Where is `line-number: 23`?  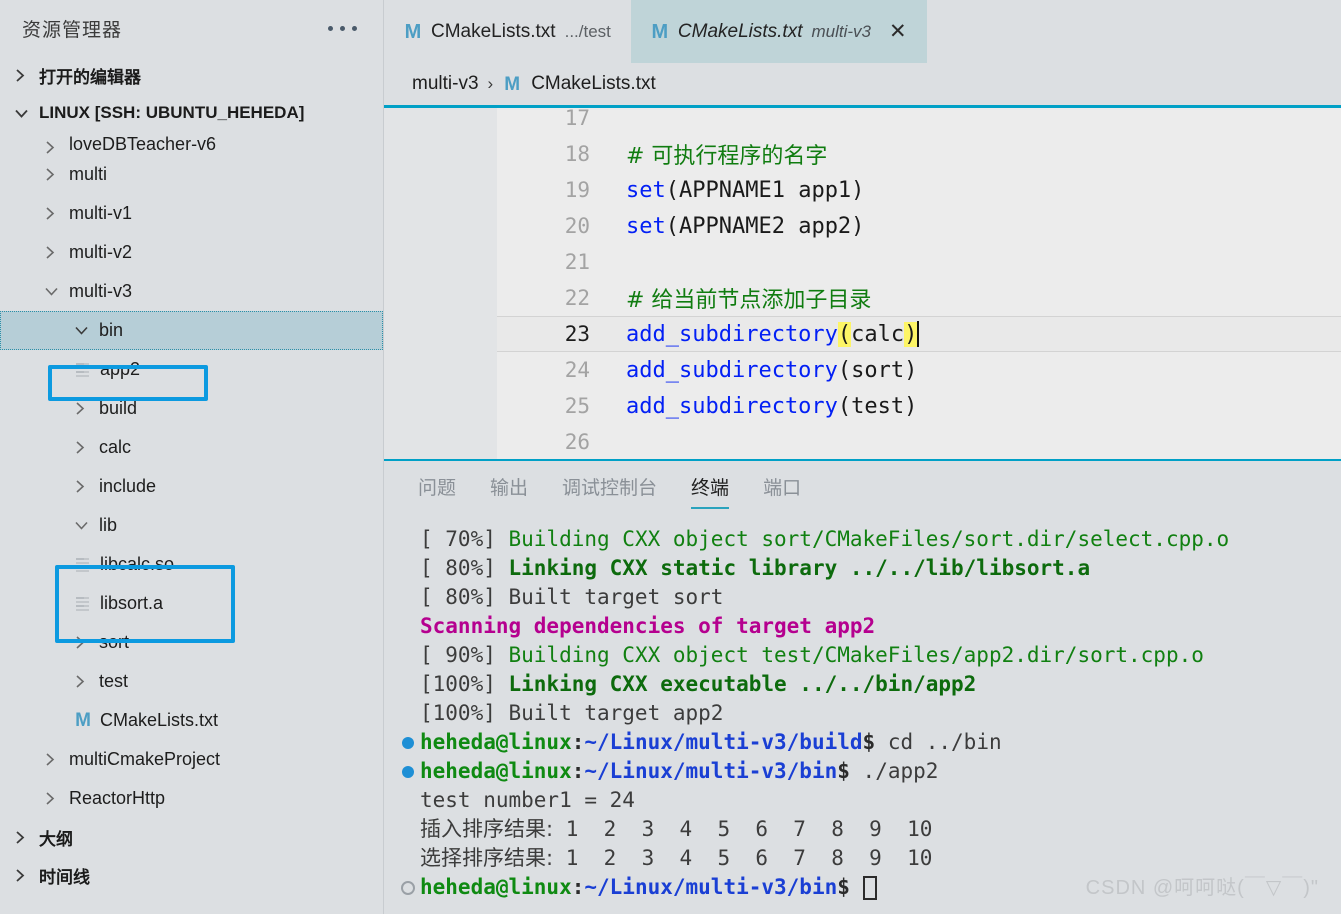
line-number: 23 is located at coordinates (577, 334).